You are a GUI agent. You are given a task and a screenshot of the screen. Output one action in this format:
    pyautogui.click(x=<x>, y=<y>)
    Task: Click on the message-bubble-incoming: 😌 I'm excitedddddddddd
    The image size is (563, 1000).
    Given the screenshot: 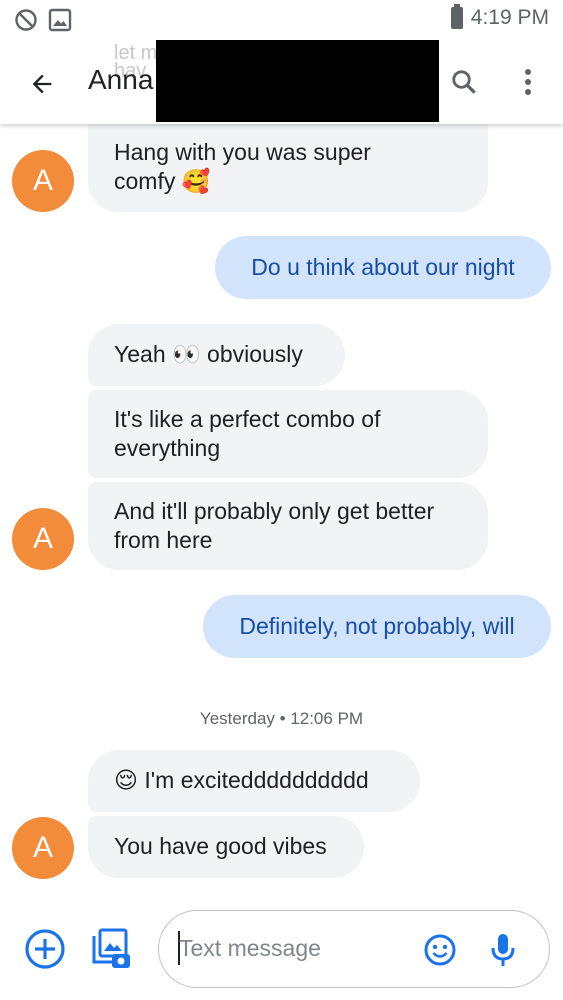 What is the action you would take?
    pyautogui.click(x=254, y=781)
    